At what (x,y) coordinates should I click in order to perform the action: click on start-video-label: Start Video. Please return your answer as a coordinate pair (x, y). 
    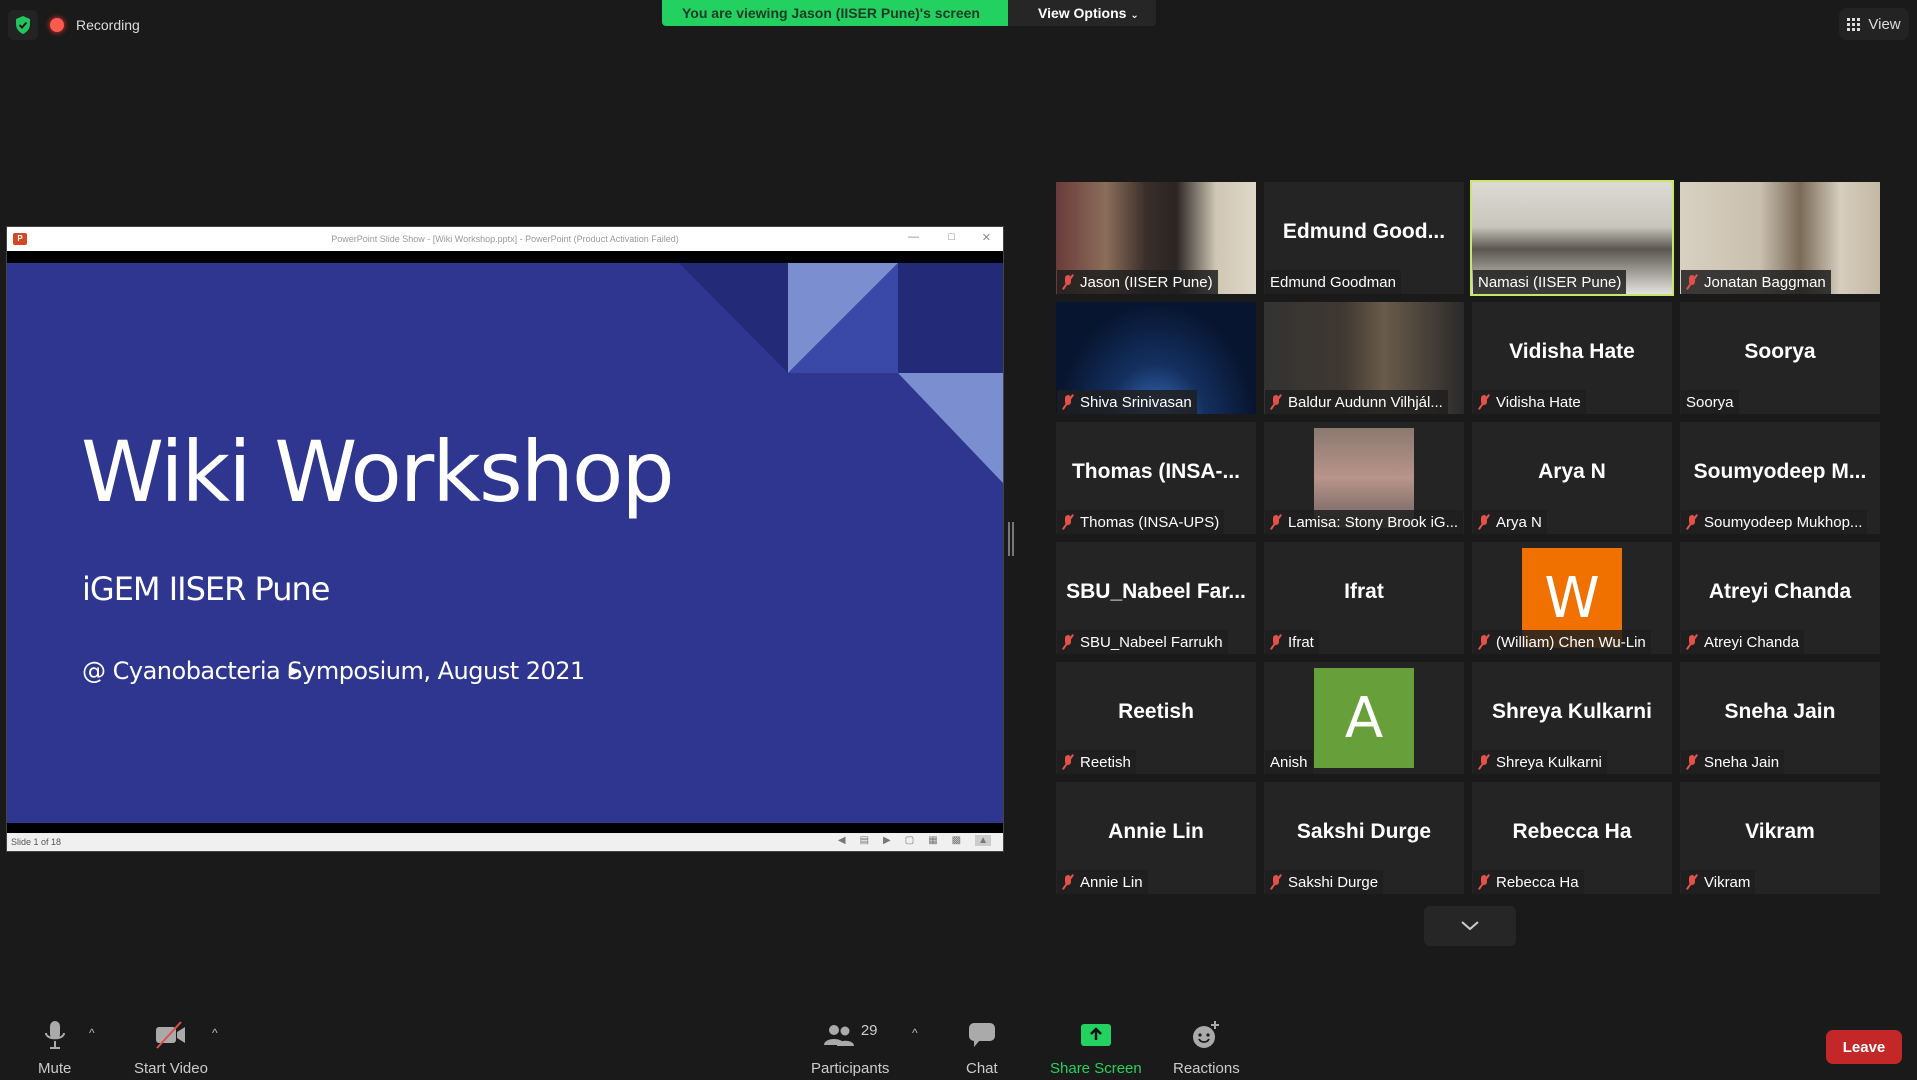
    Looking at the image, I should click on (171, 1068).